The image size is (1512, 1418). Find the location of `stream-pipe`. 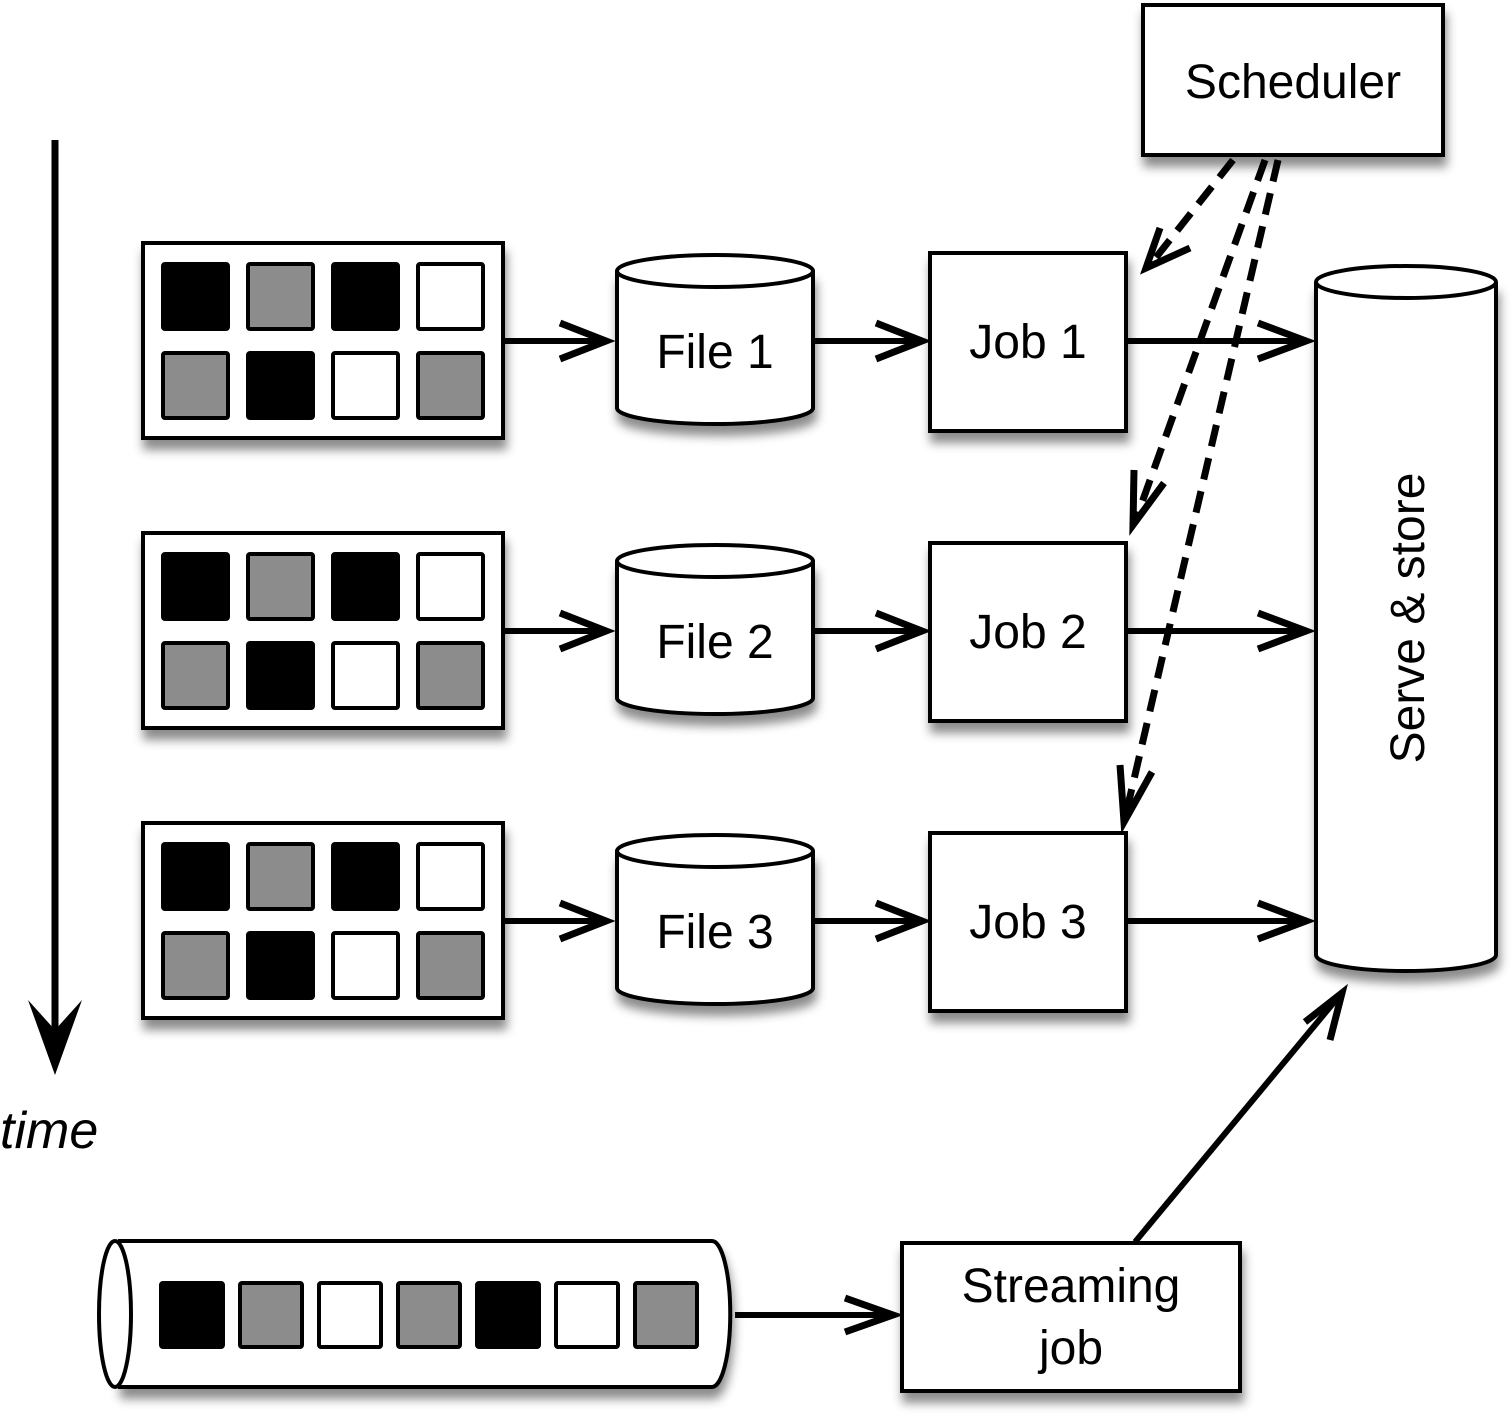

stream-pipe is located at coordinates (415, 1314).